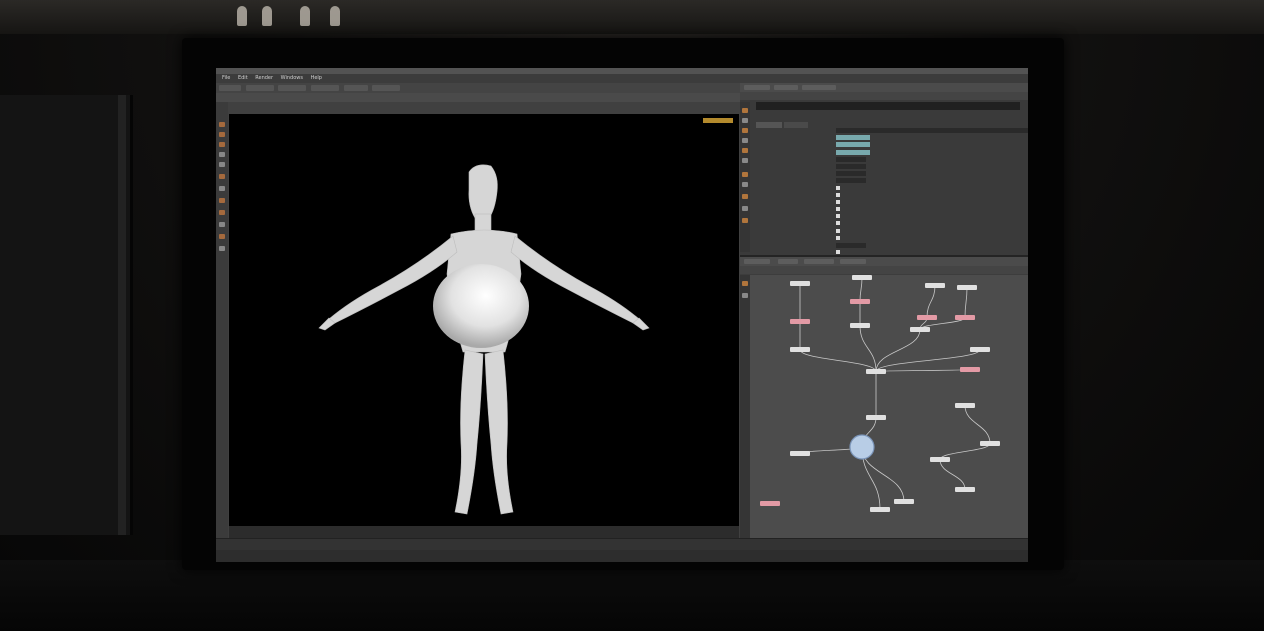 The width and height of the screenshot is (1264, 631). What do you see at coordinates (226, 78) in the screenshot?
I see `menu-file: File` at bounding box center [226, 78].